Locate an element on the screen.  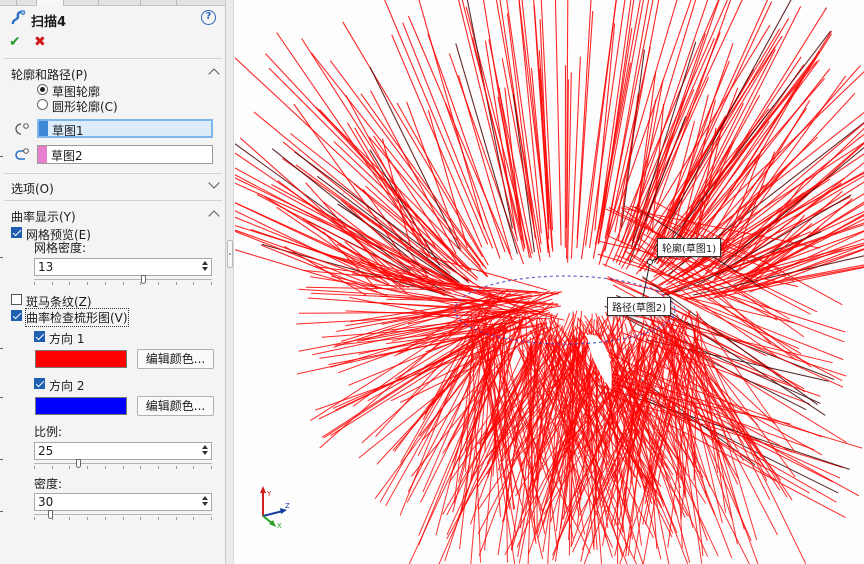
density-label: 密度: is located at coordinates (48, 484).